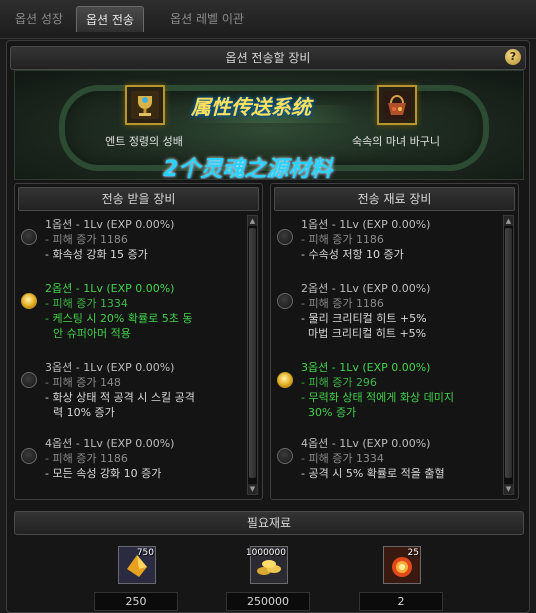 The image size is (536, 613). I want to click on tab-option-level-transfer: 옵션 레벨 이관, so click(207, 19).